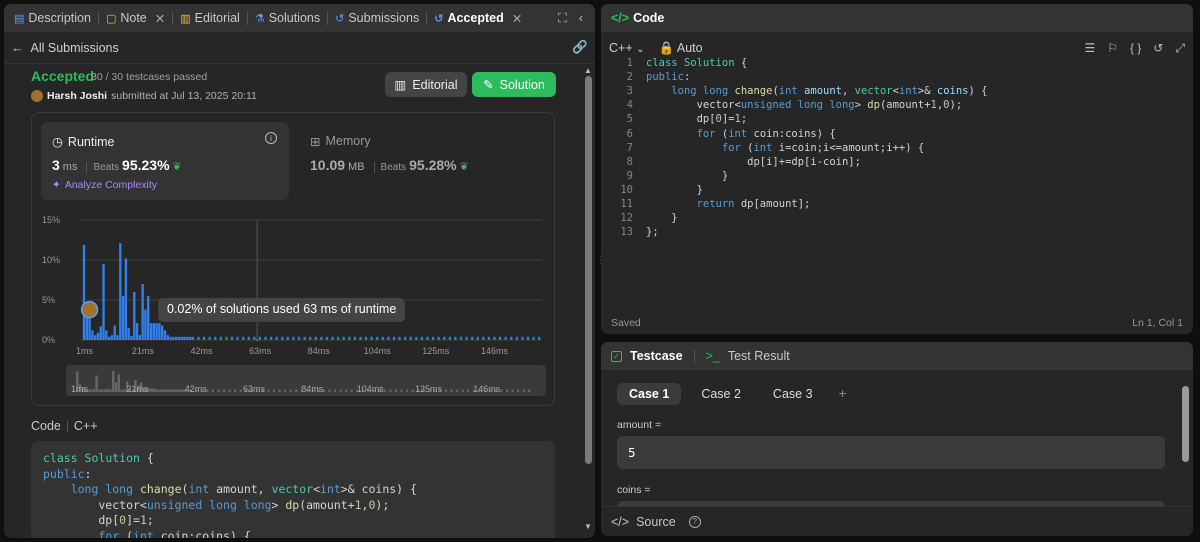 Image resolution: width=1200 pixels, height=542 pixels. I want to click on user-marker-avatar, so click(89, 309).